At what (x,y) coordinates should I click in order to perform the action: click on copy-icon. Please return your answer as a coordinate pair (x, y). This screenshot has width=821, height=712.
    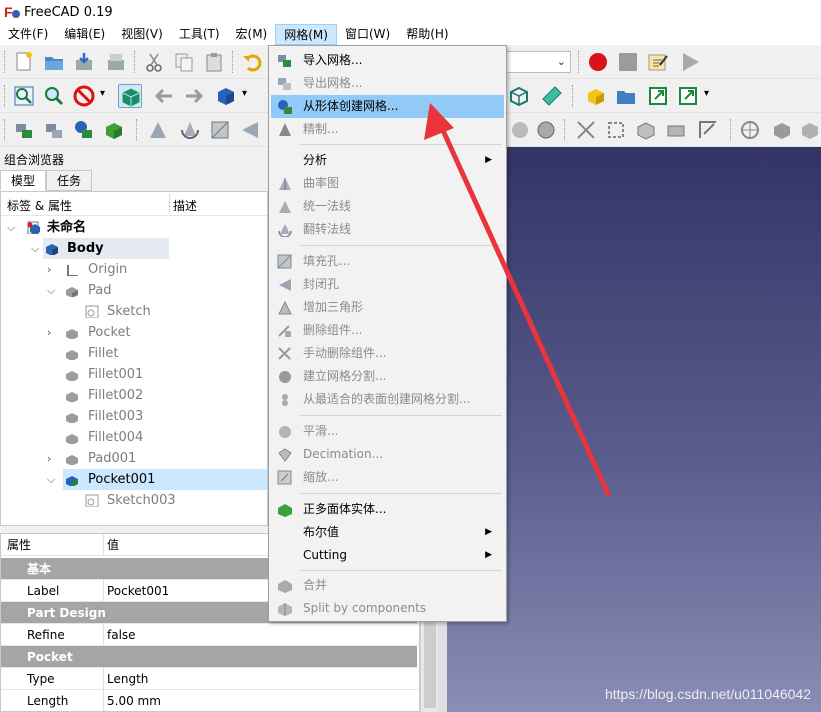
    Looking at the image, I should click on (184, 62).